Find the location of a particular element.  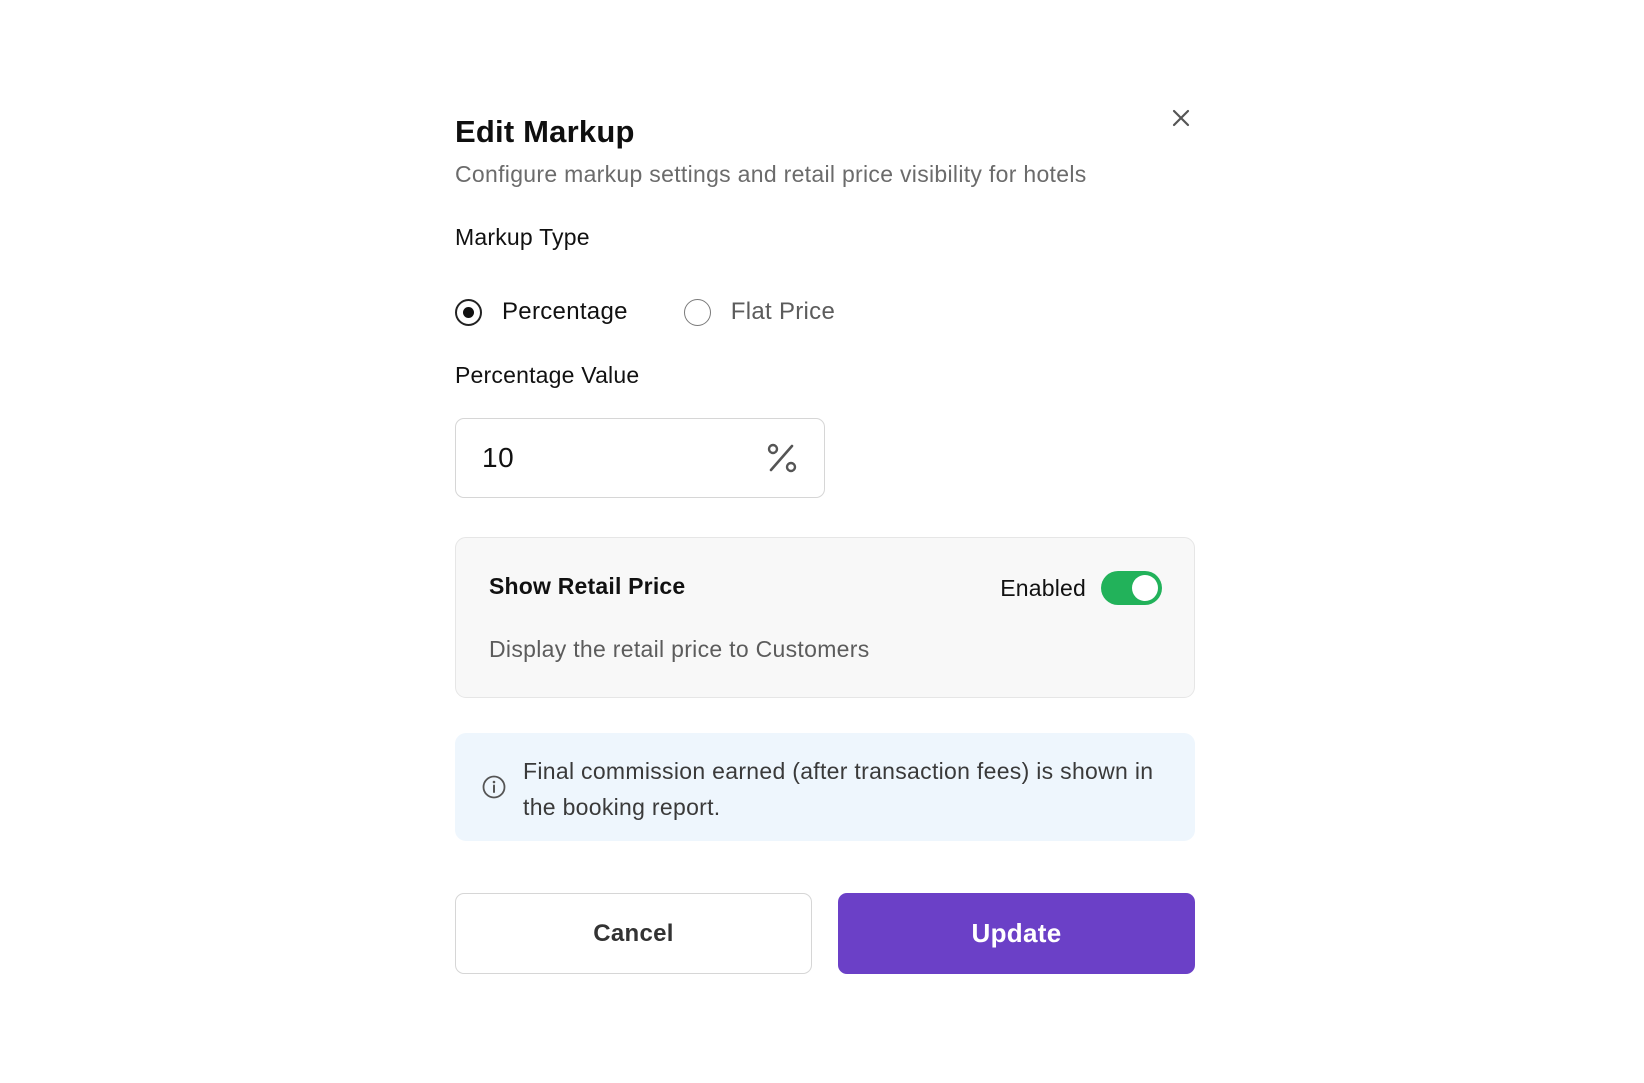

retail-price-description: Display the retail price to Customers is located at coordinates (679, 649).